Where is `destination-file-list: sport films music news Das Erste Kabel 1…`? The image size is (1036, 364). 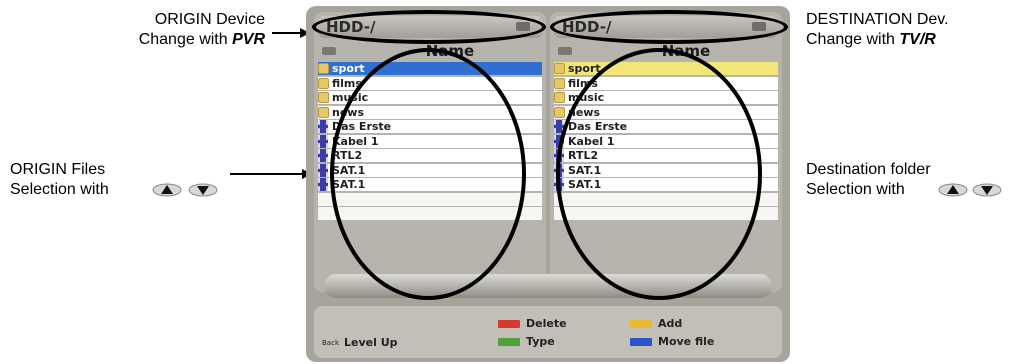 destination-file-list: sport films music news Das Erste Kabel 1… is located at coordinates (666, 142).